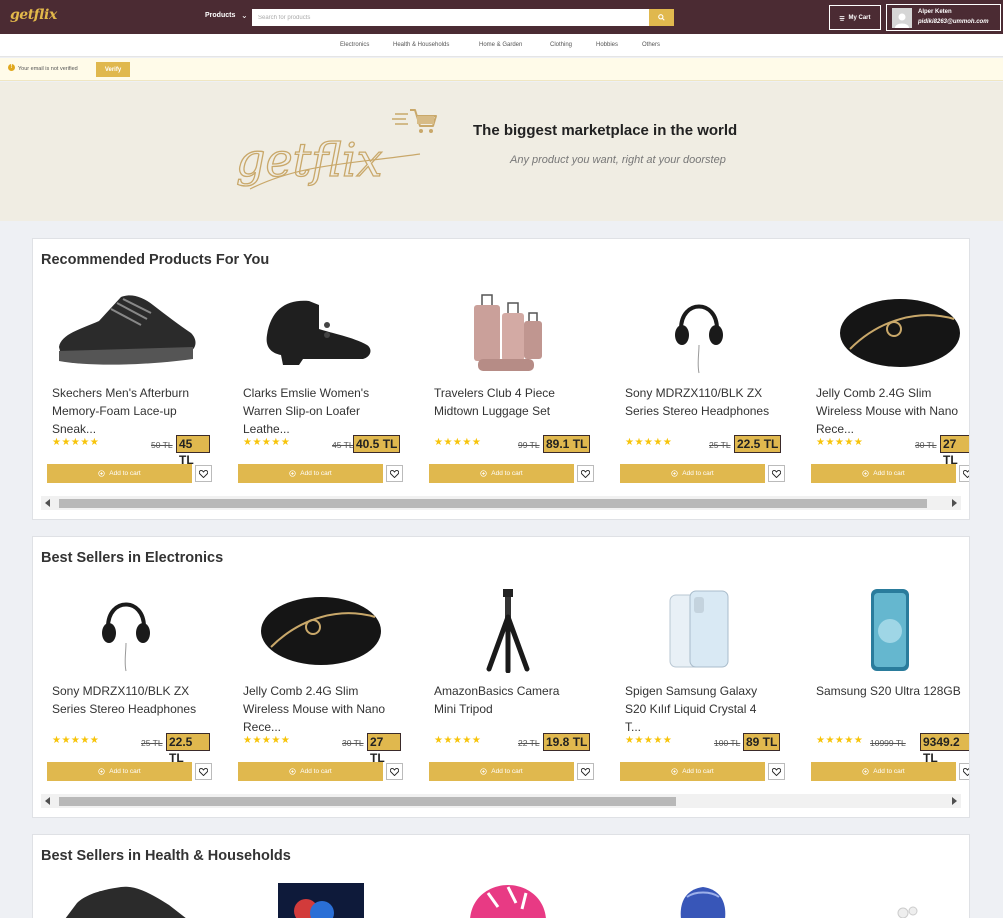 The image size is (1003, 918). What do you see at coordinates (902, 18) in the screenshot?
I see `avatar` at bounding box center [902, 18].